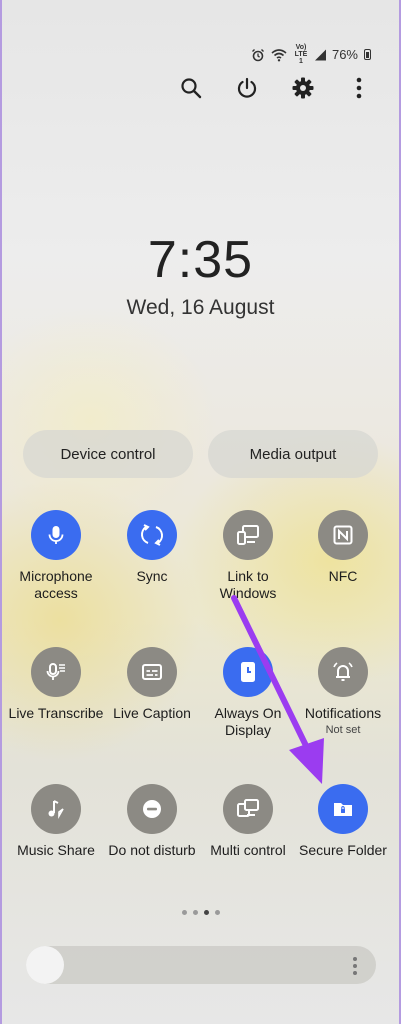  I want to click on gear-icon, so click(303, 88).